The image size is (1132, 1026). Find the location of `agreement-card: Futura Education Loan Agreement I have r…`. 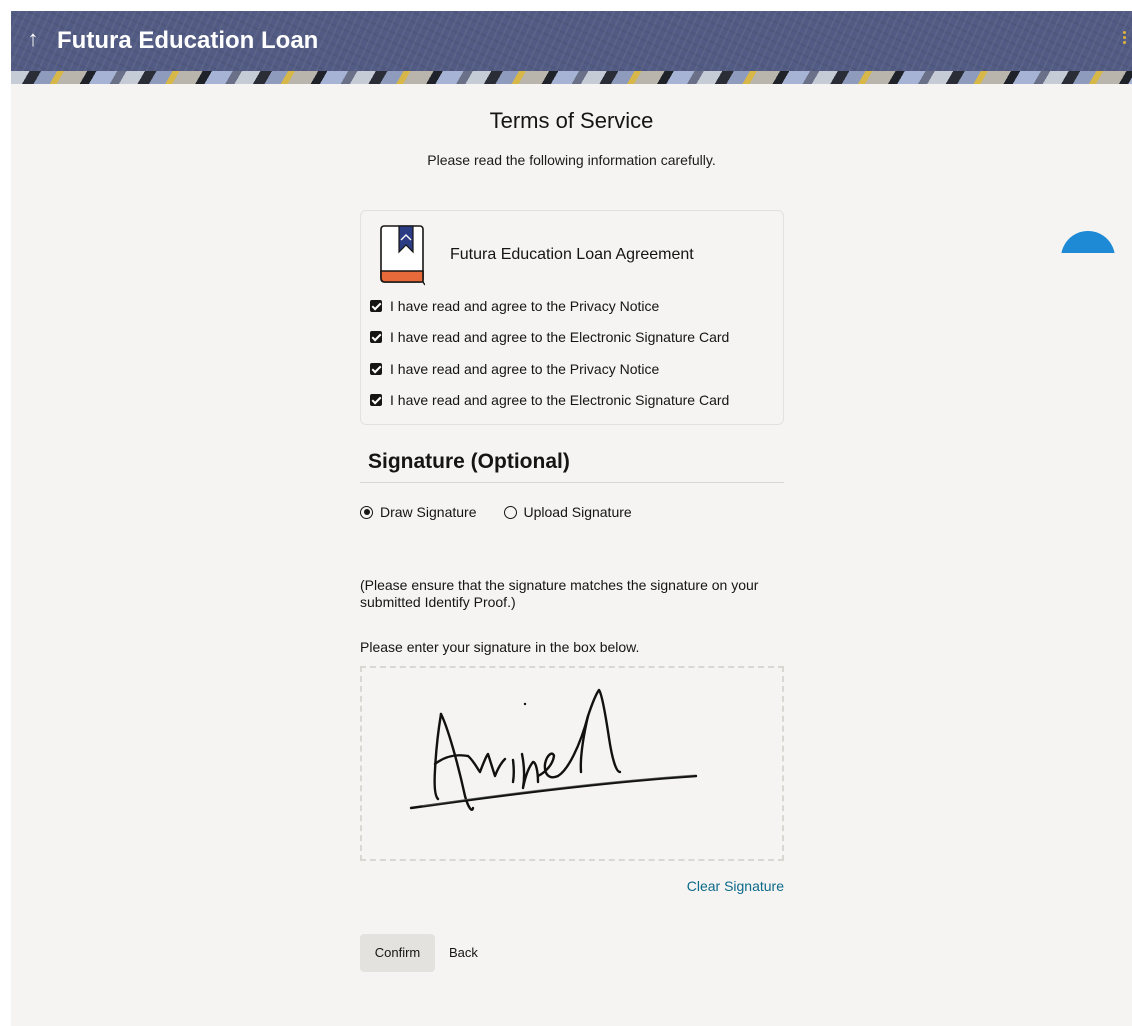

agreement-card: Futura Education Loan Agreement I have r… is located at coordinates (572, 317).